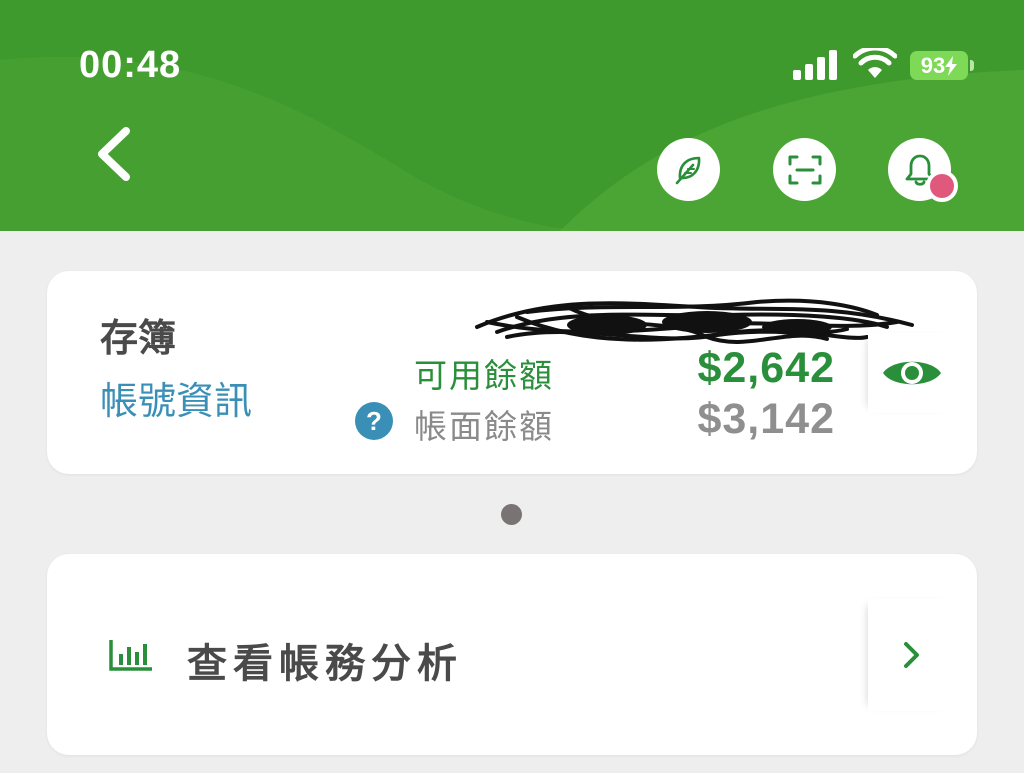 The width and height of the screenshot is (1024, 773). I want to click on leaf-icon, so click(687, 170).